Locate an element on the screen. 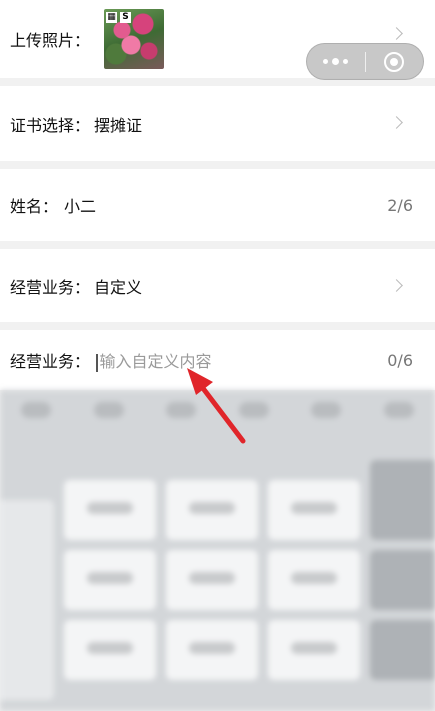  certificate-label: 证书选择： is located at coordinates (50, 125).